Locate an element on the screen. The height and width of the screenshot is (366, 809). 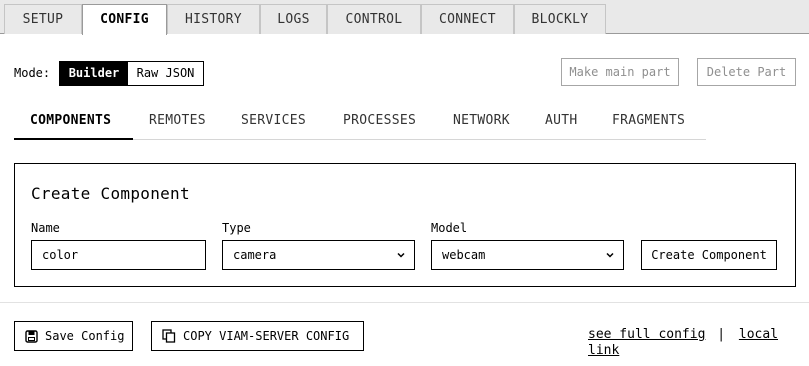
divider is located at coordinates (404, 302).